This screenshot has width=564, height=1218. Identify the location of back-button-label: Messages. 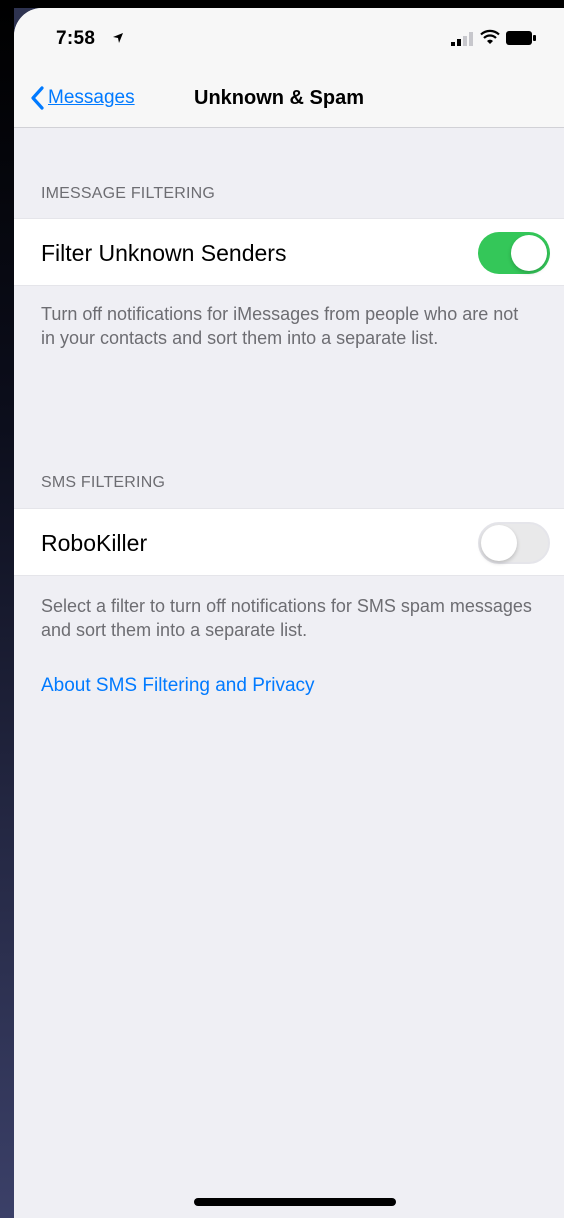
(91, 97).